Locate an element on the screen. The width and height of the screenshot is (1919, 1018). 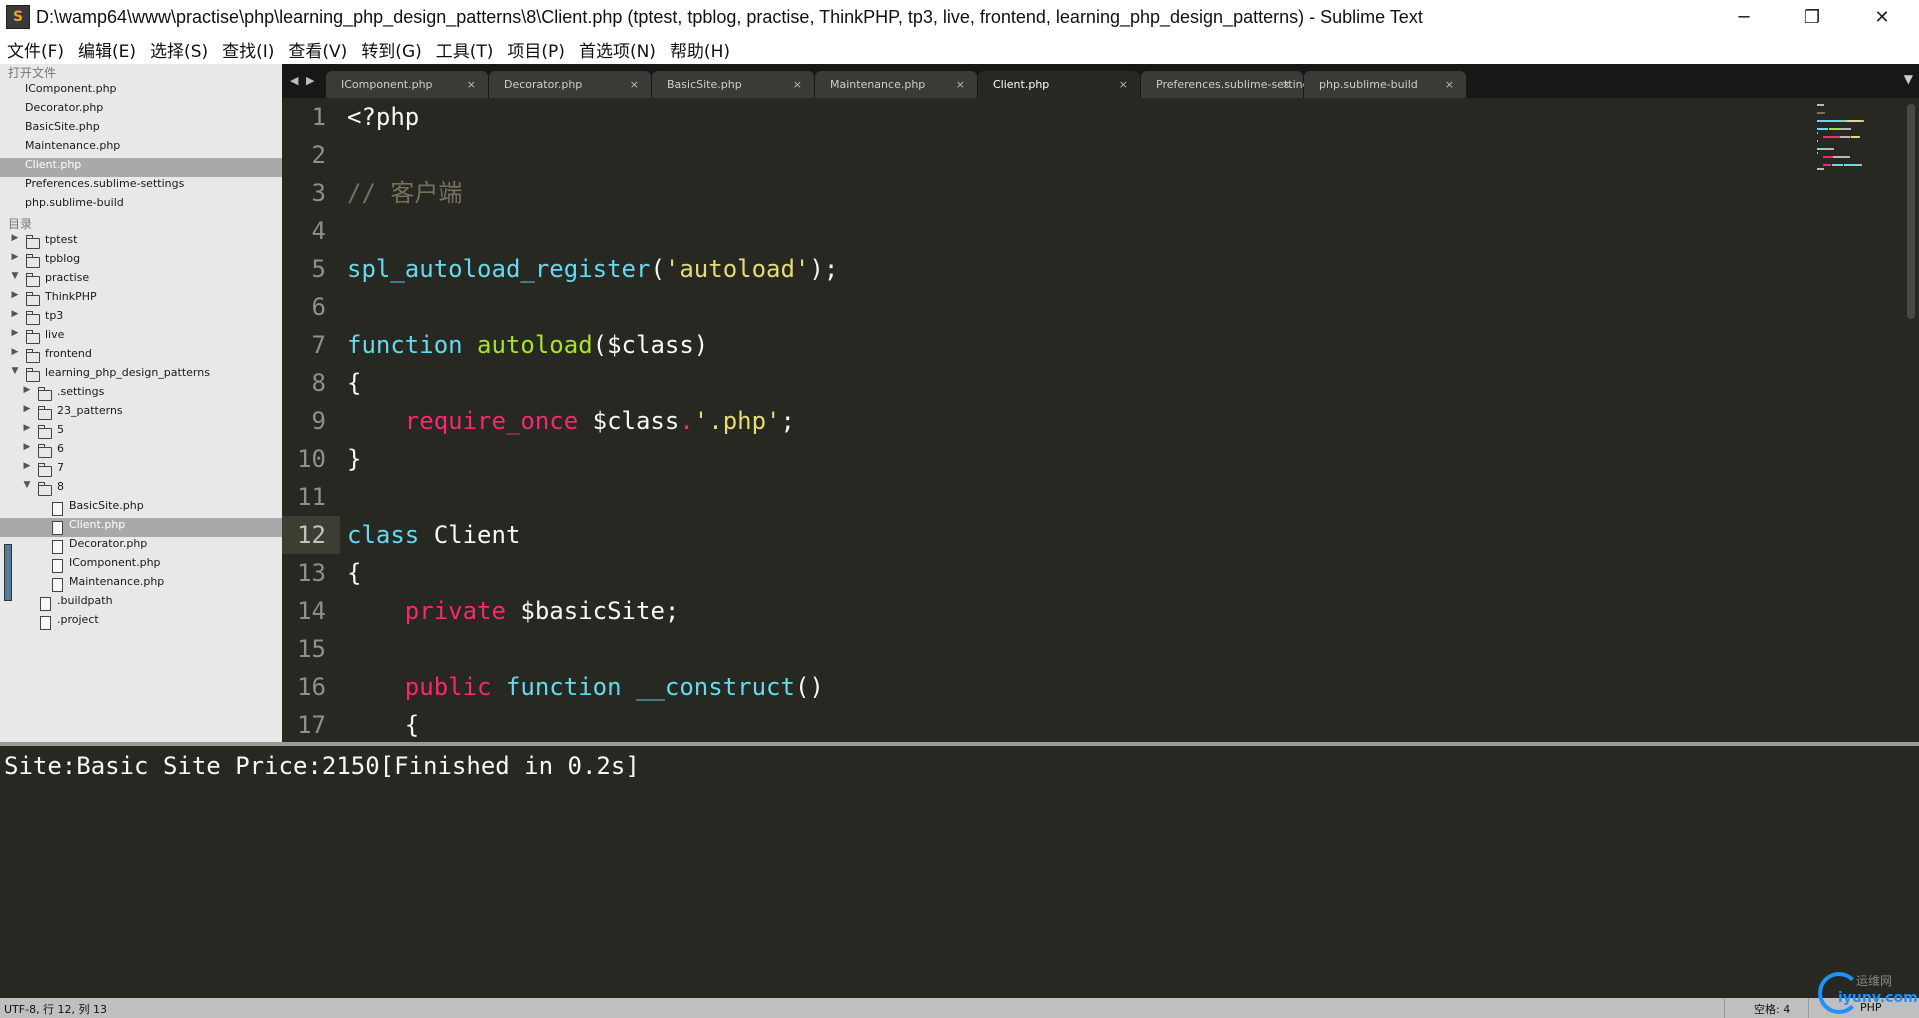
open-file-item: BasicSite.php is located at coordinates (141, 129).